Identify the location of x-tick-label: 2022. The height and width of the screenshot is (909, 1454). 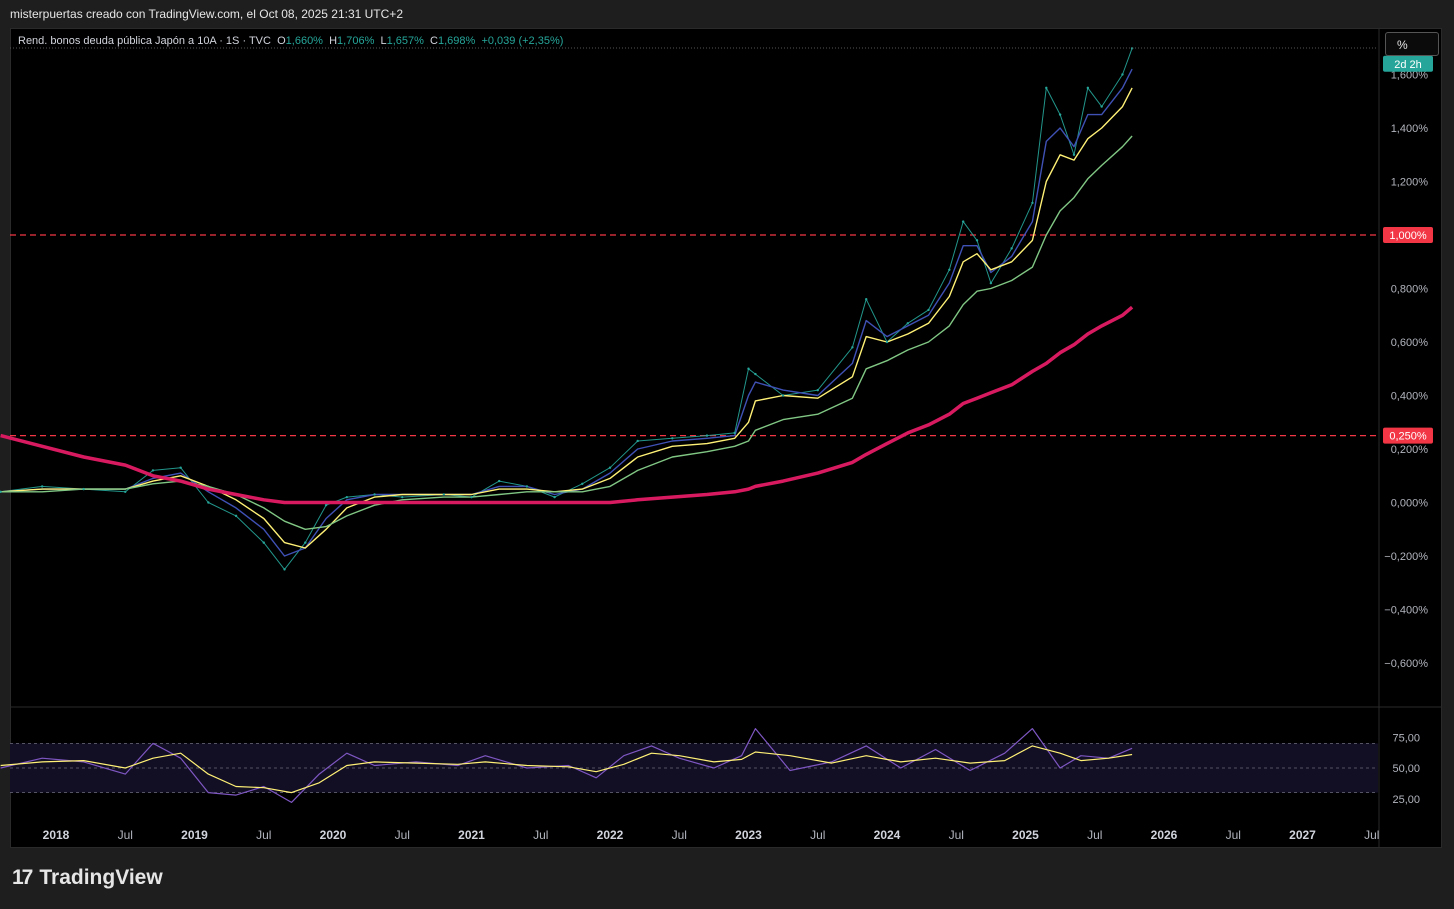
(610, 835).